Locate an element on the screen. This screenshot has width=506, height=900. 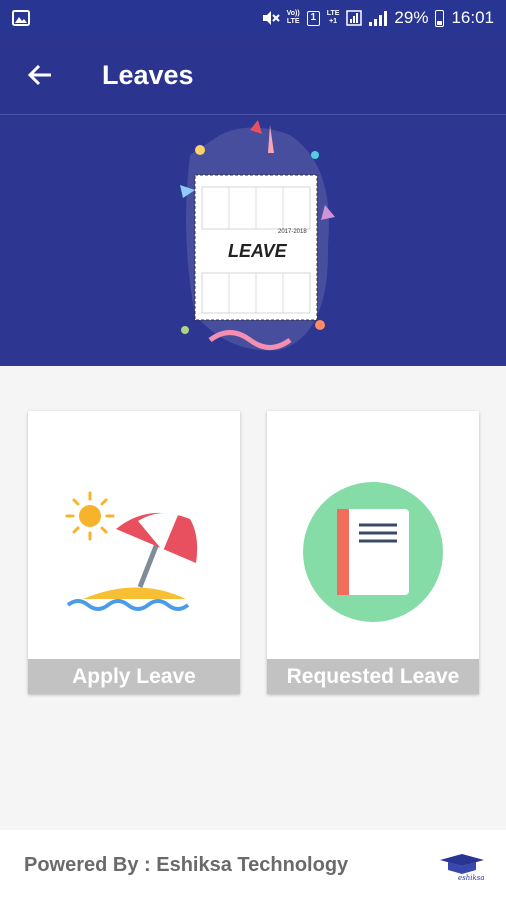
calendar-year-text: 2017-2018 is located at coordinates (292, 232).